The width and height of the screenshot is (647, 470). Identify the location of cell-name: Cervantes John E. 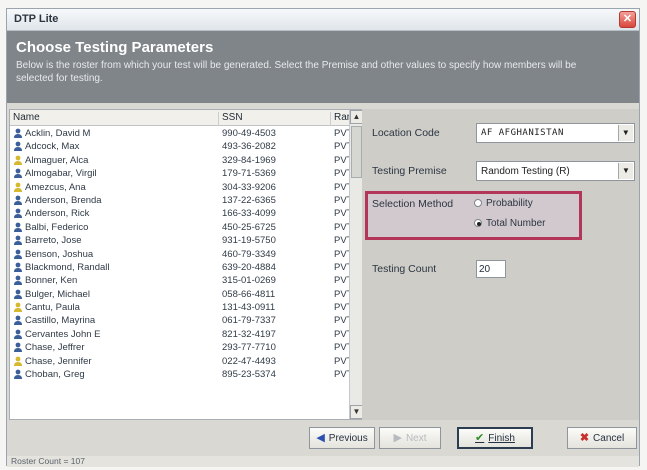
(63, 334).